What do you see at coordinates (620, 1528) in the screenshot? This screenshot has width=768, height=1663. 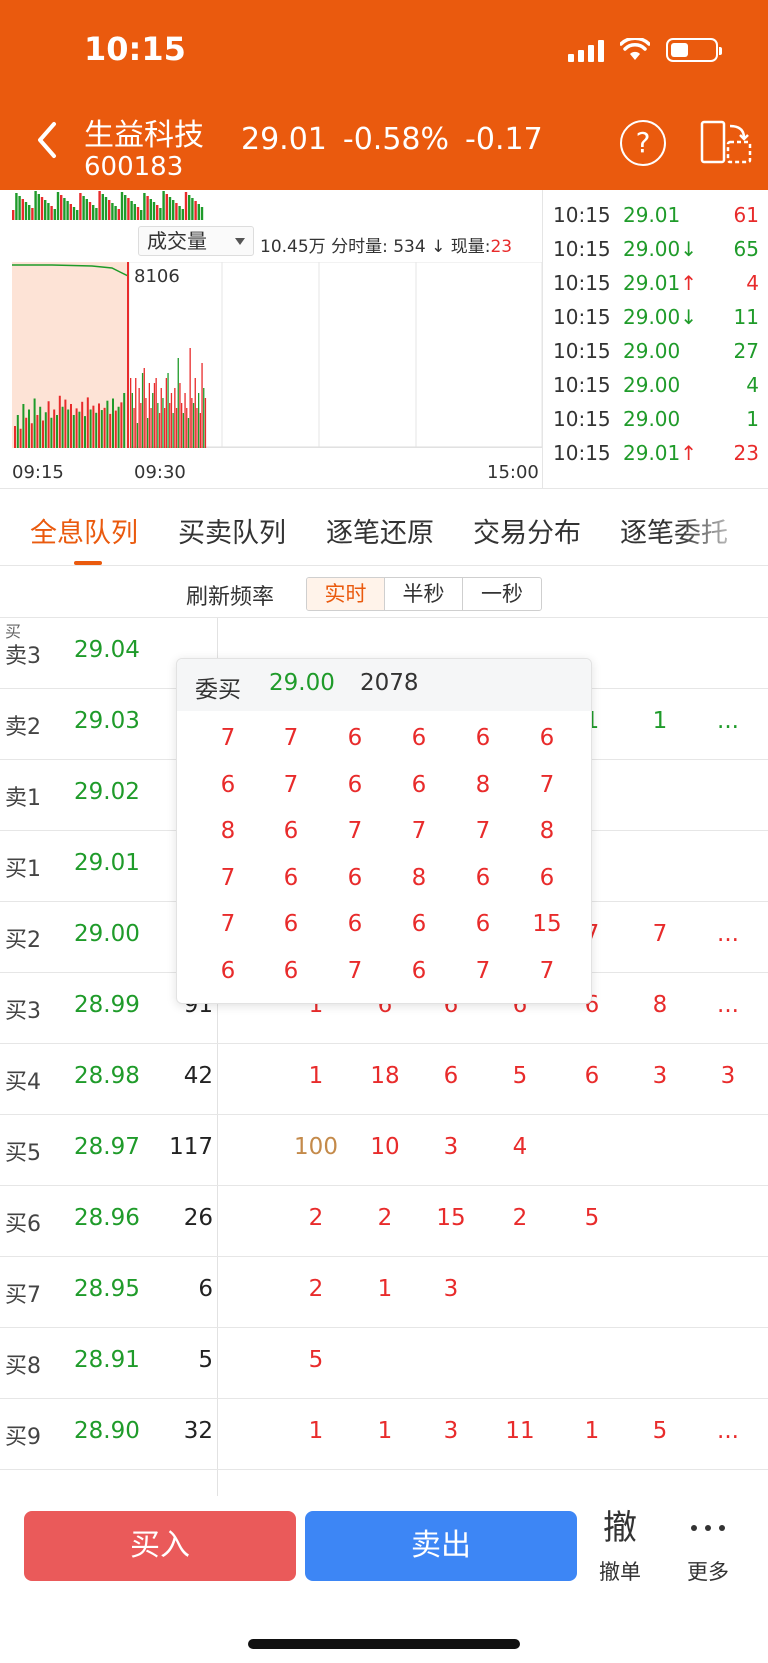 I see `cancel-order-icon: 撤` at bounding box center [620, 1528].